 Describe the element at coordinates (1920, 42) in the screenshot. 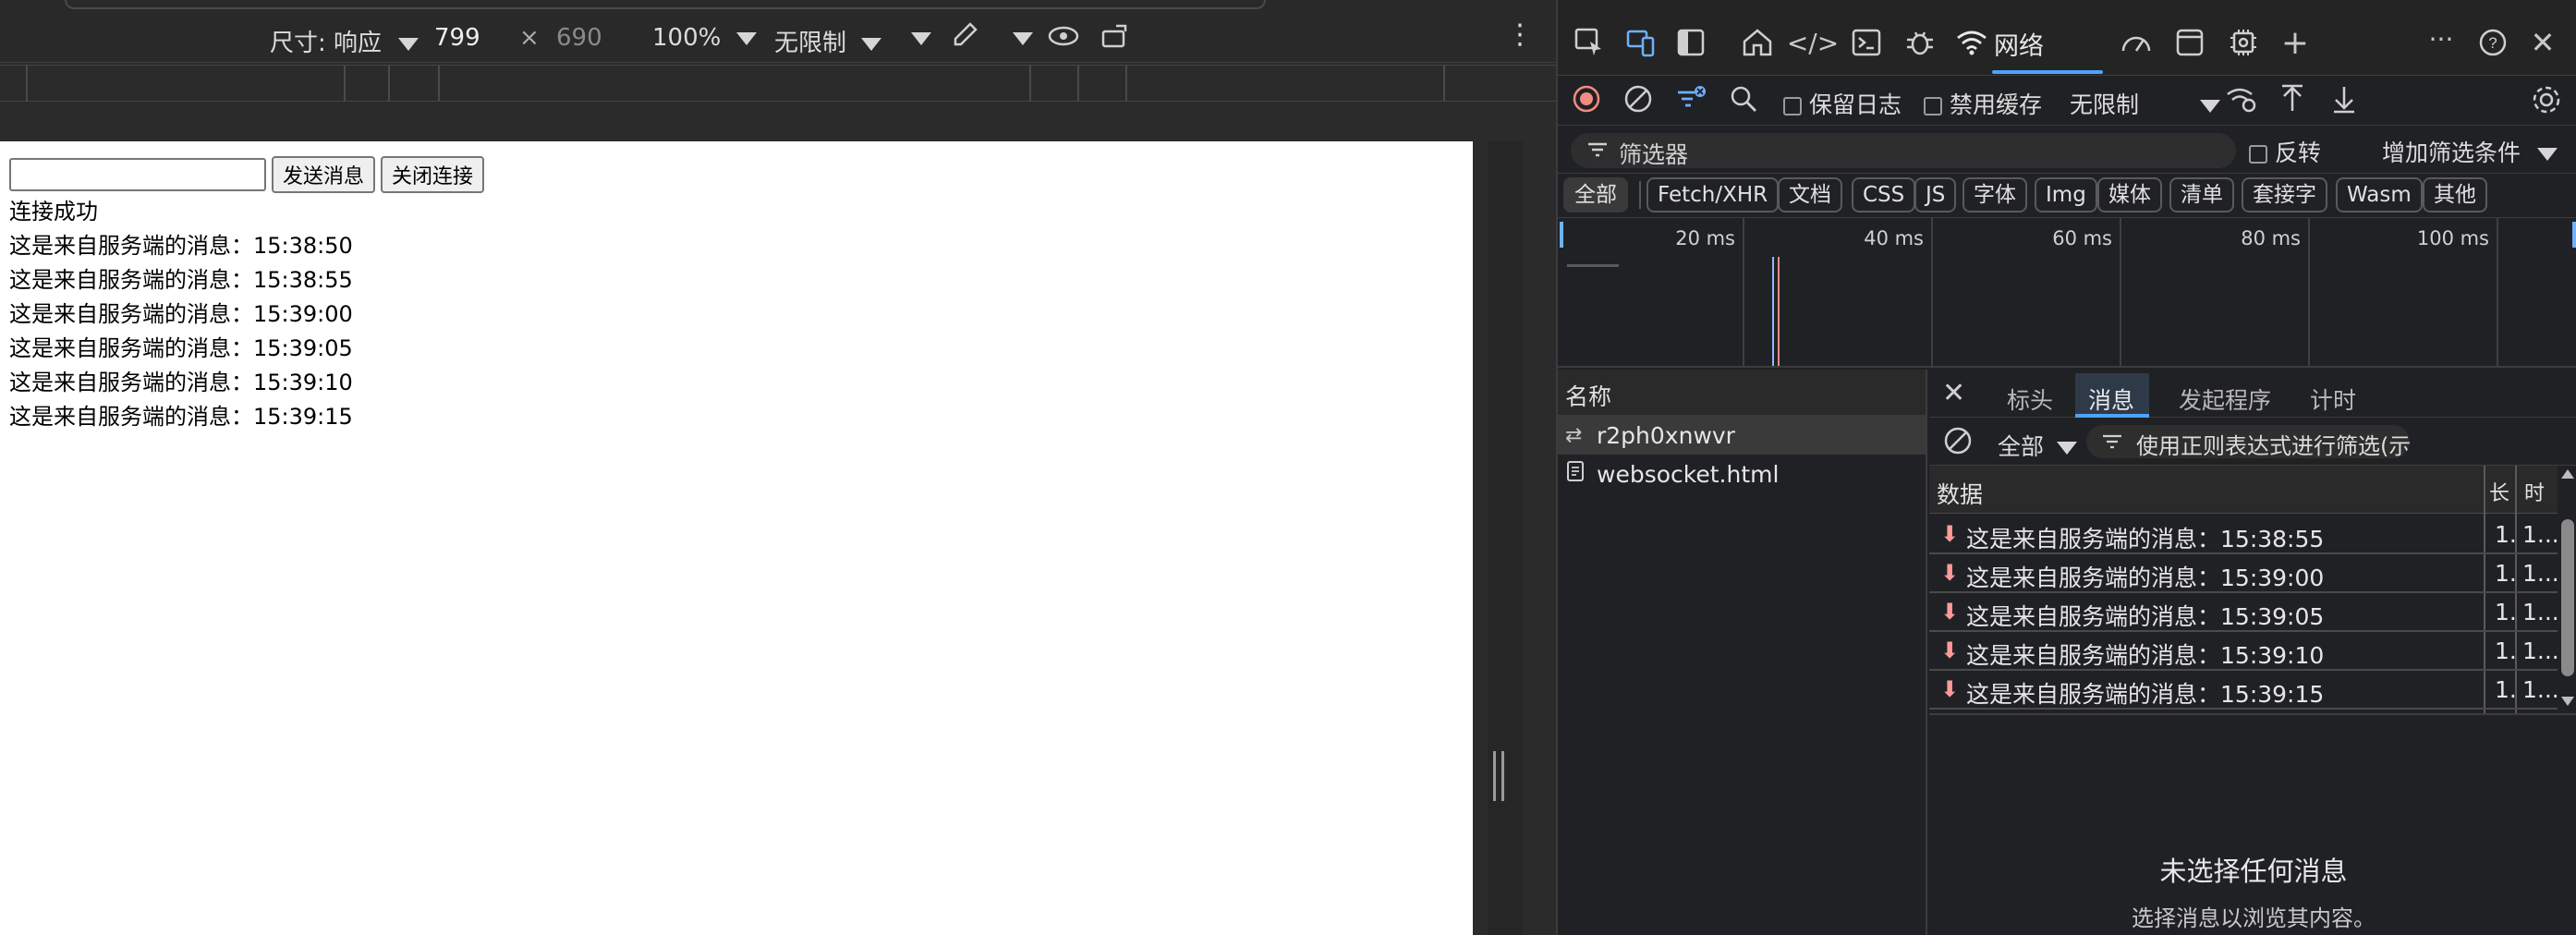

I see `bug-icon` at that location.